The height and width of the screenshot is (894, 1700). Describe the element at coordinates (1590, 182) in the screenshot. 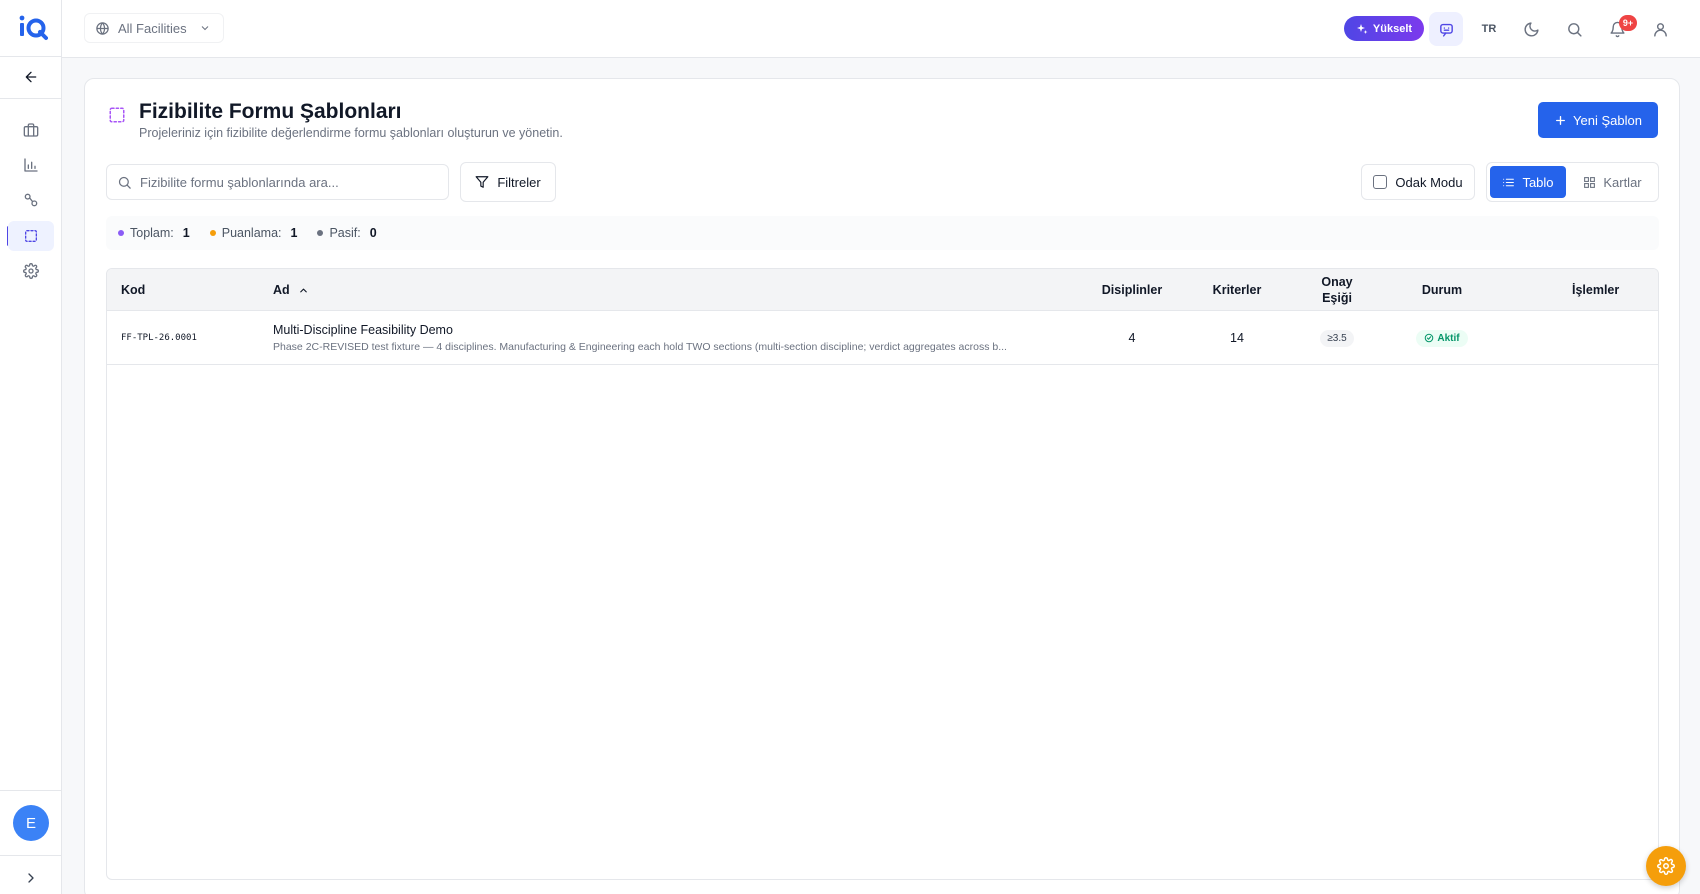

I see `grid-icon` at that location.